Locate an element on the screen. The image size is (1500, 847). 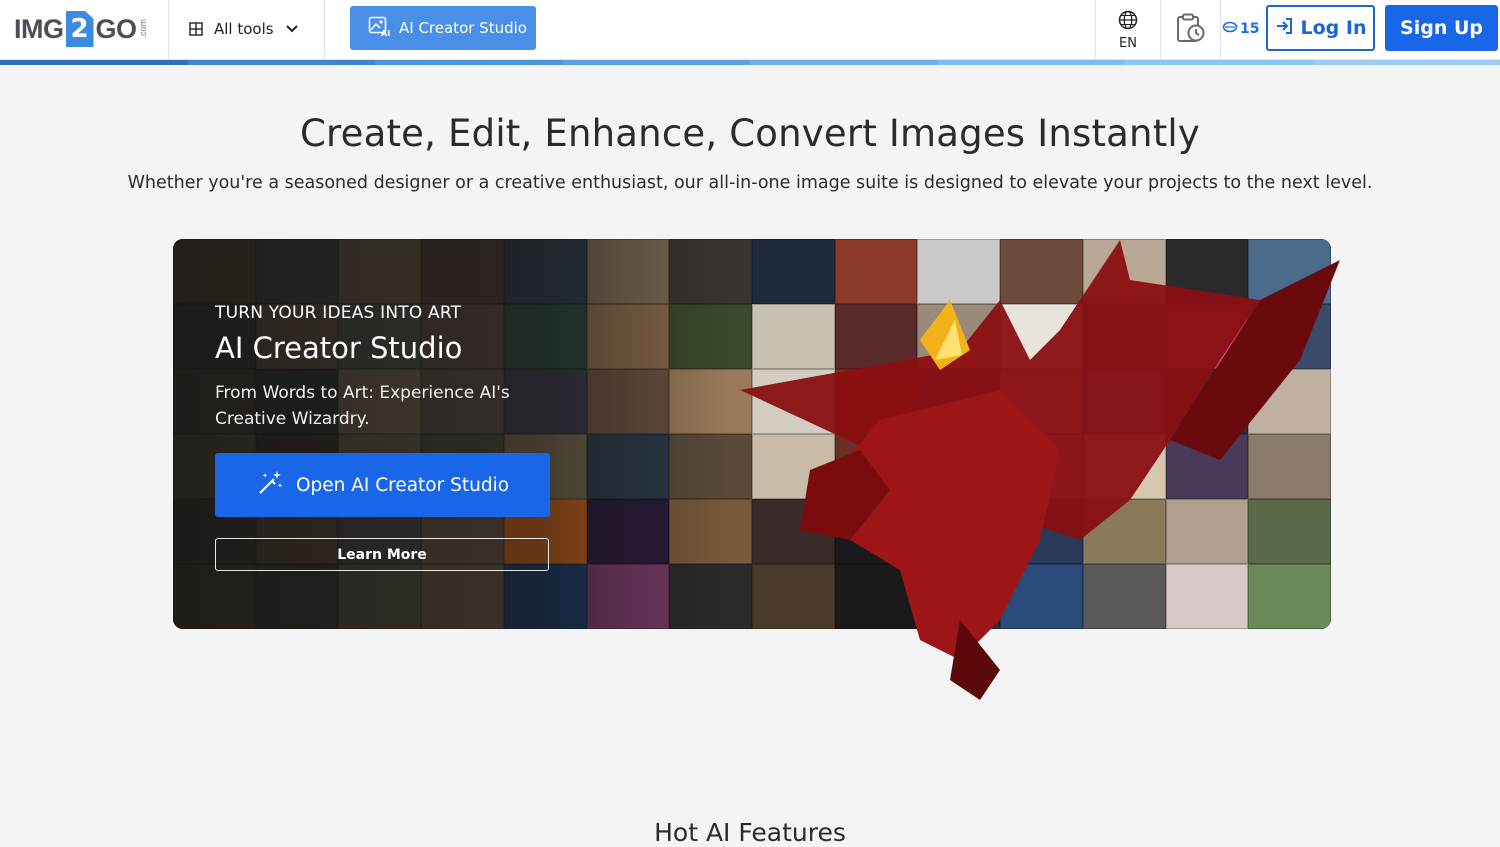
globe-icon is located at coordinates (1128, 22).